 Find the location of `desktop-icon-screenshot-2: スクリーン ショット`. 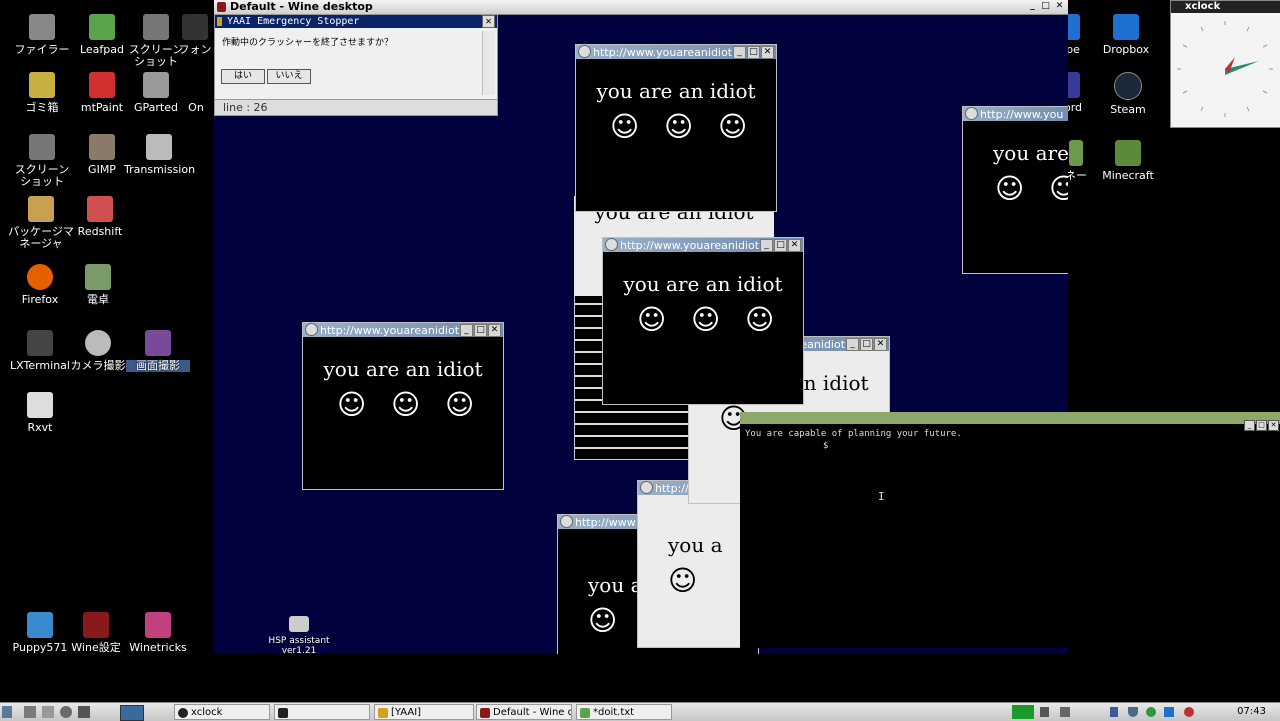

desktop-icon-screenshot-2: スクリーン ショット is located at coordinates (42, 161).